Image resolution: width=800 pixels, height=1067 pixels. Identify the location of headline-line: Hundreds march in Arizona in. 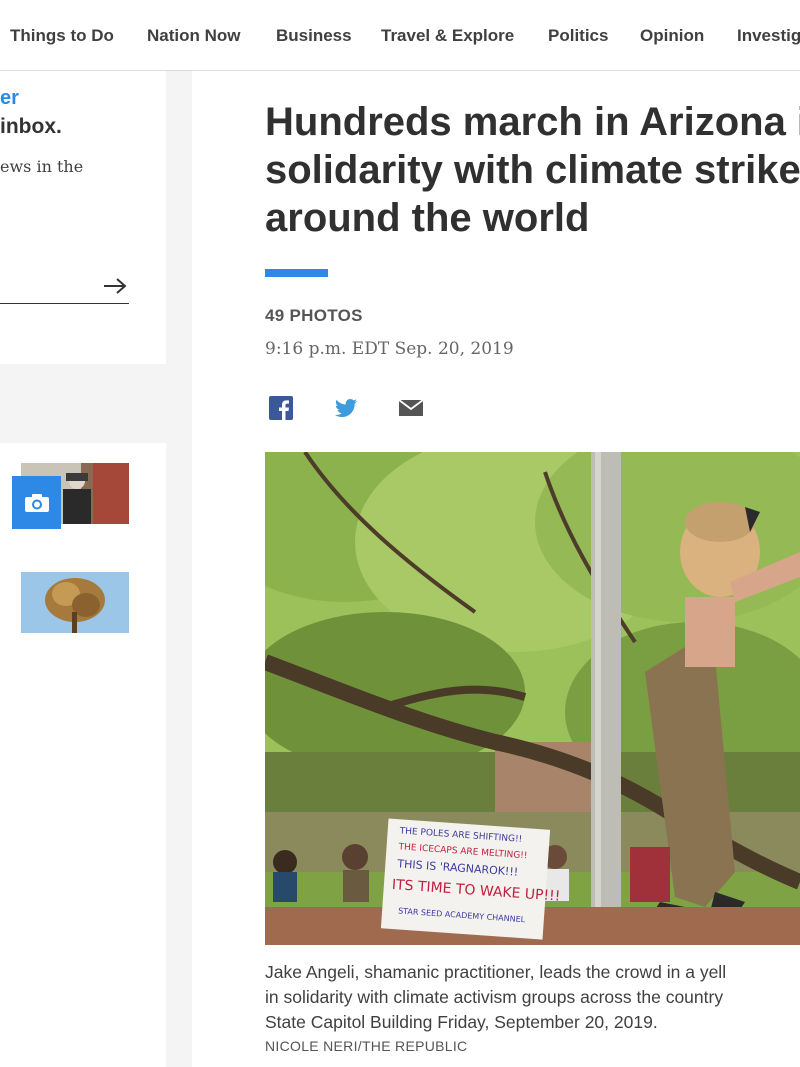
(532, 122).